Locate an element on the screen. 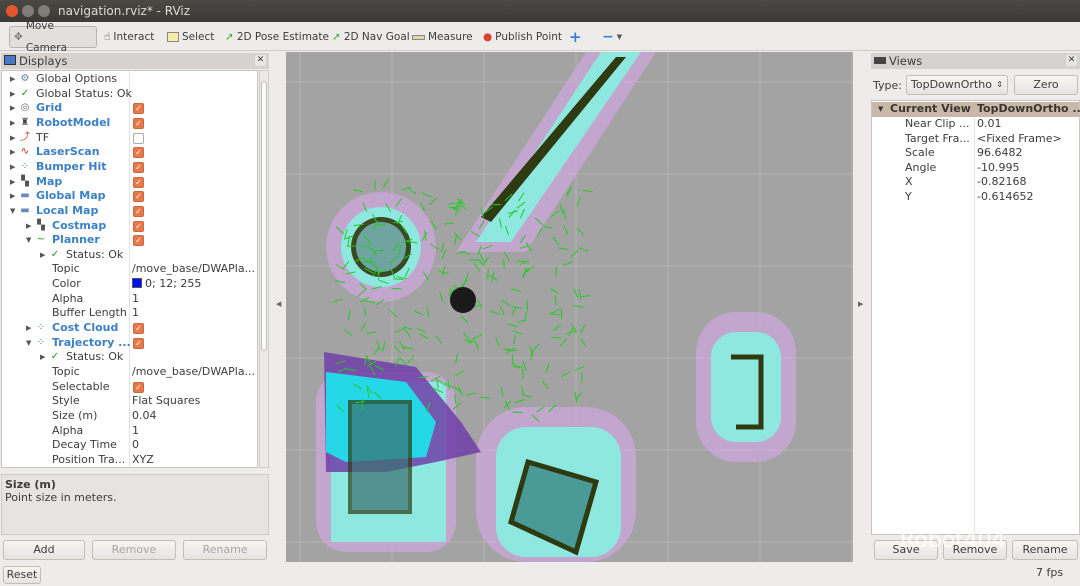 The height and width of the screenshot is (586, 1080). row-value: 0 is located at coordinates (135, 444).